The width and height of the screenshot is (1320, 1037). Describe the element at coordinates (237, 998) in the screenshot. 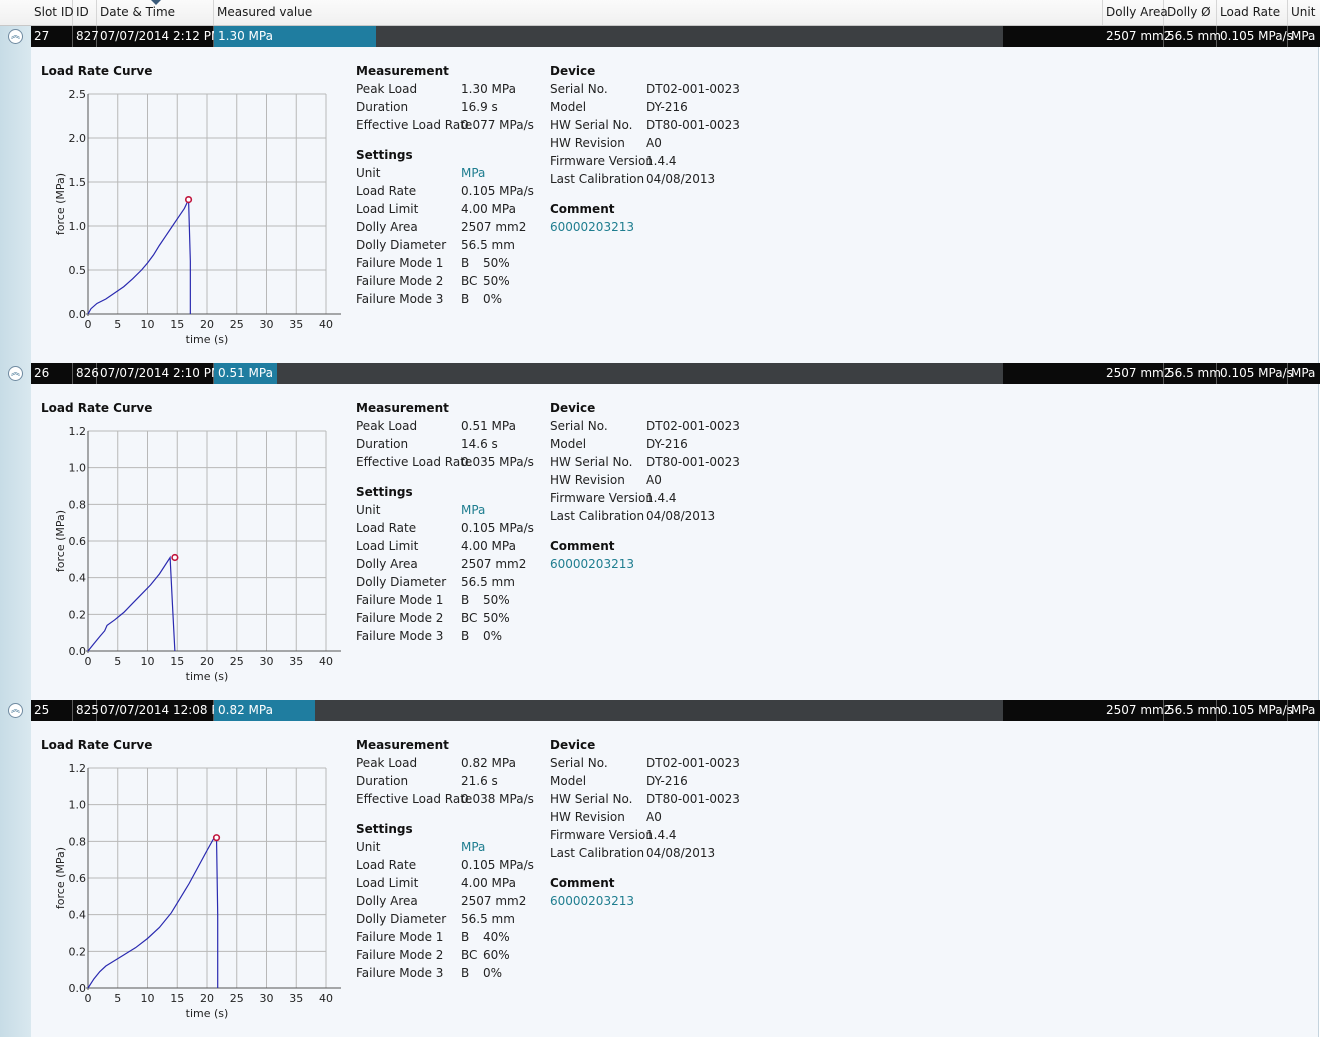

I see `x-tick-label: 25` at that location.